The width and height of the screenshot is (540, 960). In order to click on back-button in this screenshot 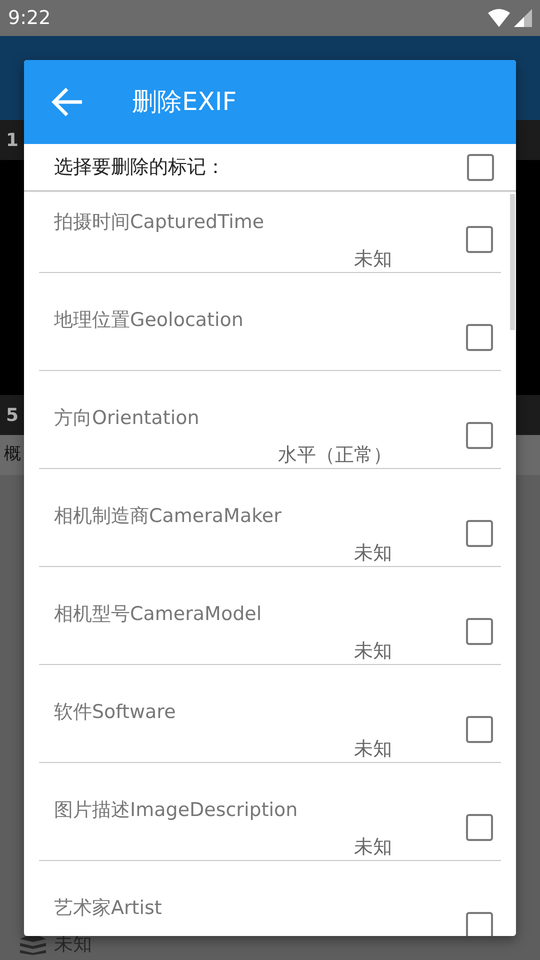, I will do `click(67, 102)`.